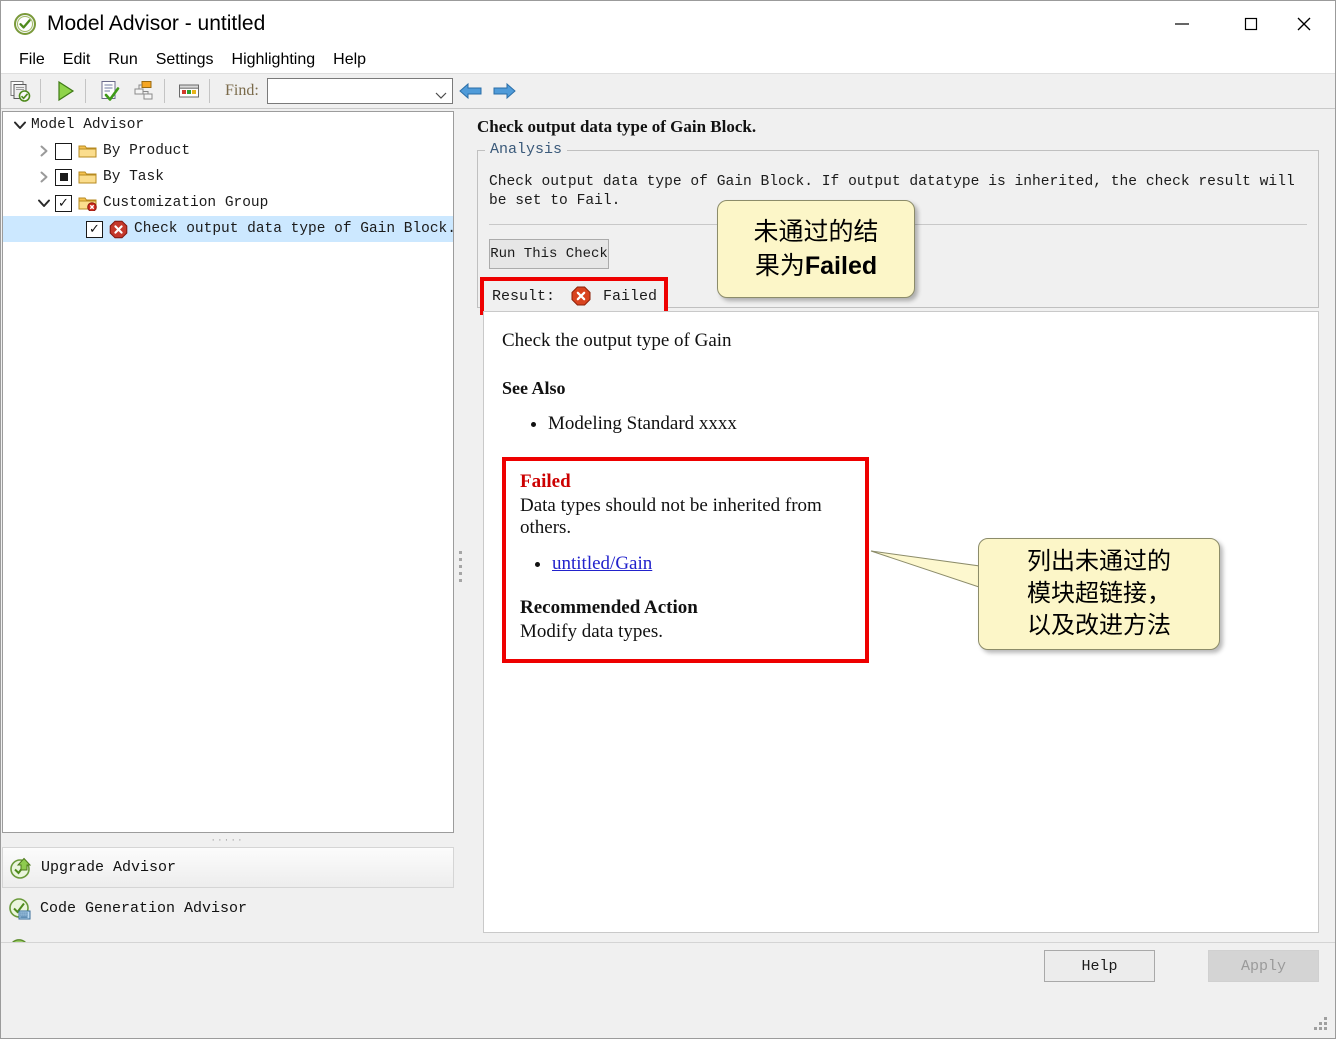 This screenshot has height=1039, width=1336. Describe the element at coordinates (20, 909) in the screenshot. I see `code-generation-advisor-icon` at that location.